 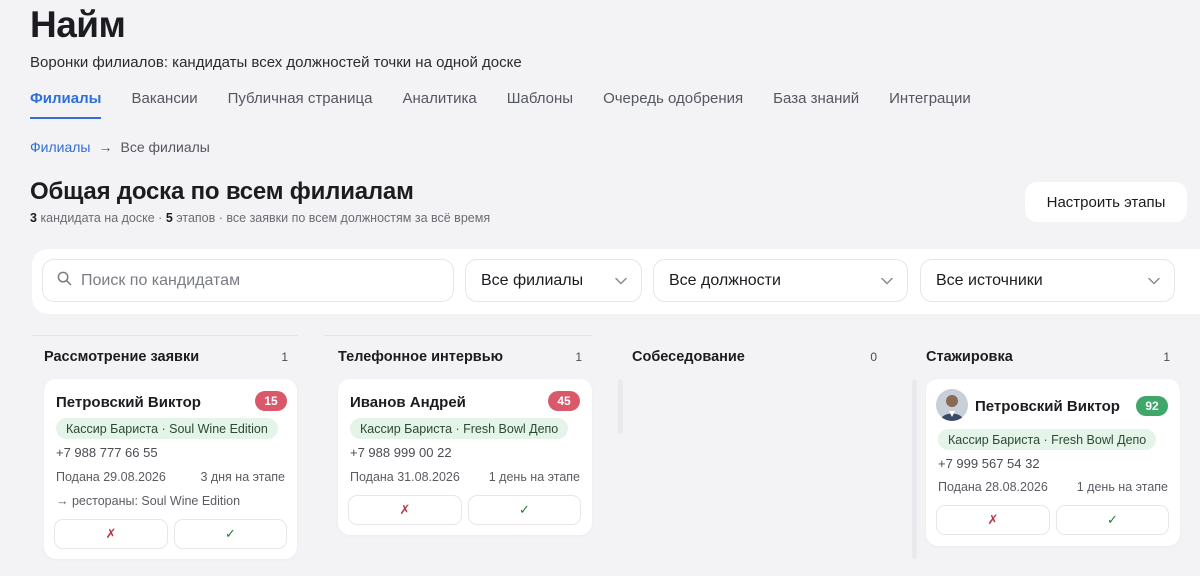 What do you see at coordinates (60, 147) in the screenshot?
I see `breadcrumb-branches-link: Филиалы` at bounding box center [60, 147].